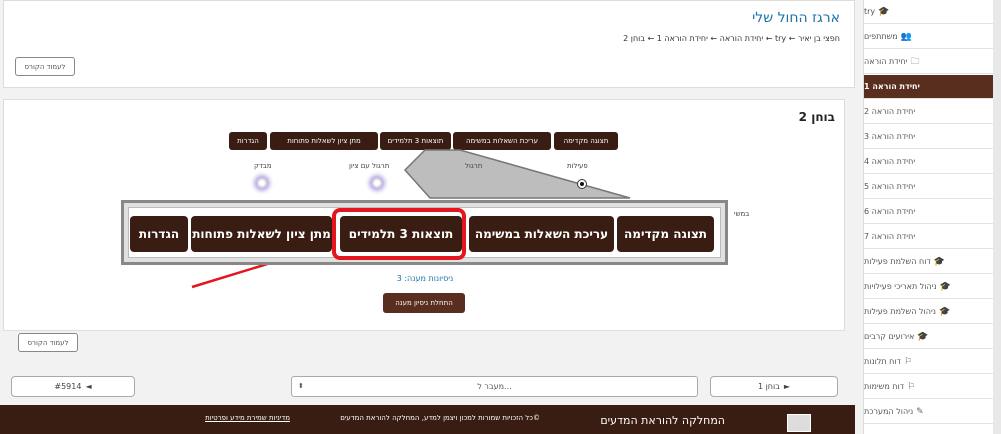 The width and height of the screenshot is (1001, 434). What do you see at coordinates (930, 162) in the screenshot?
I see `sidebar-item: יחידת הוראה 4` at bounding box center [930, 162].